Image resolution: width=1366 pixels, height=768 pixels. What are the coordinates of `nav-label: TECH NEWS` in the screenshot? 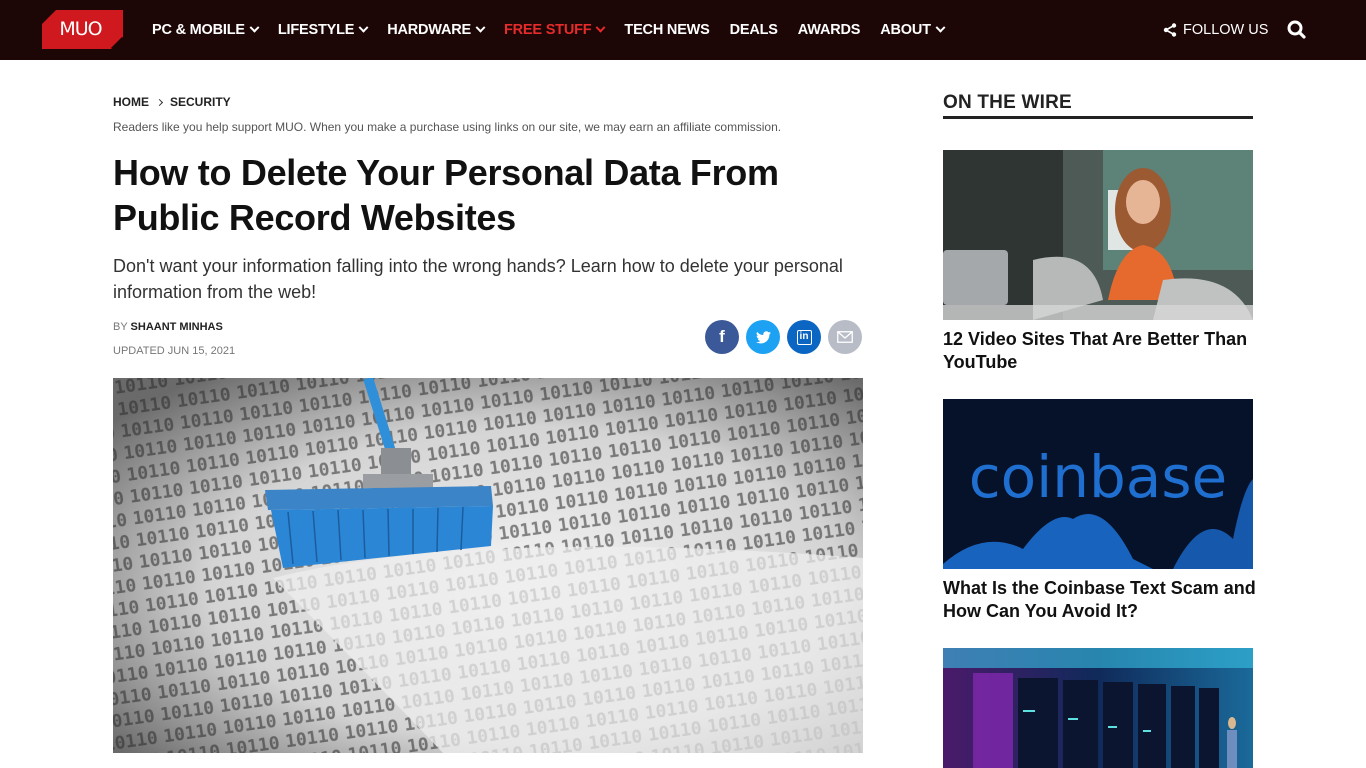 It's located at (667, 30).